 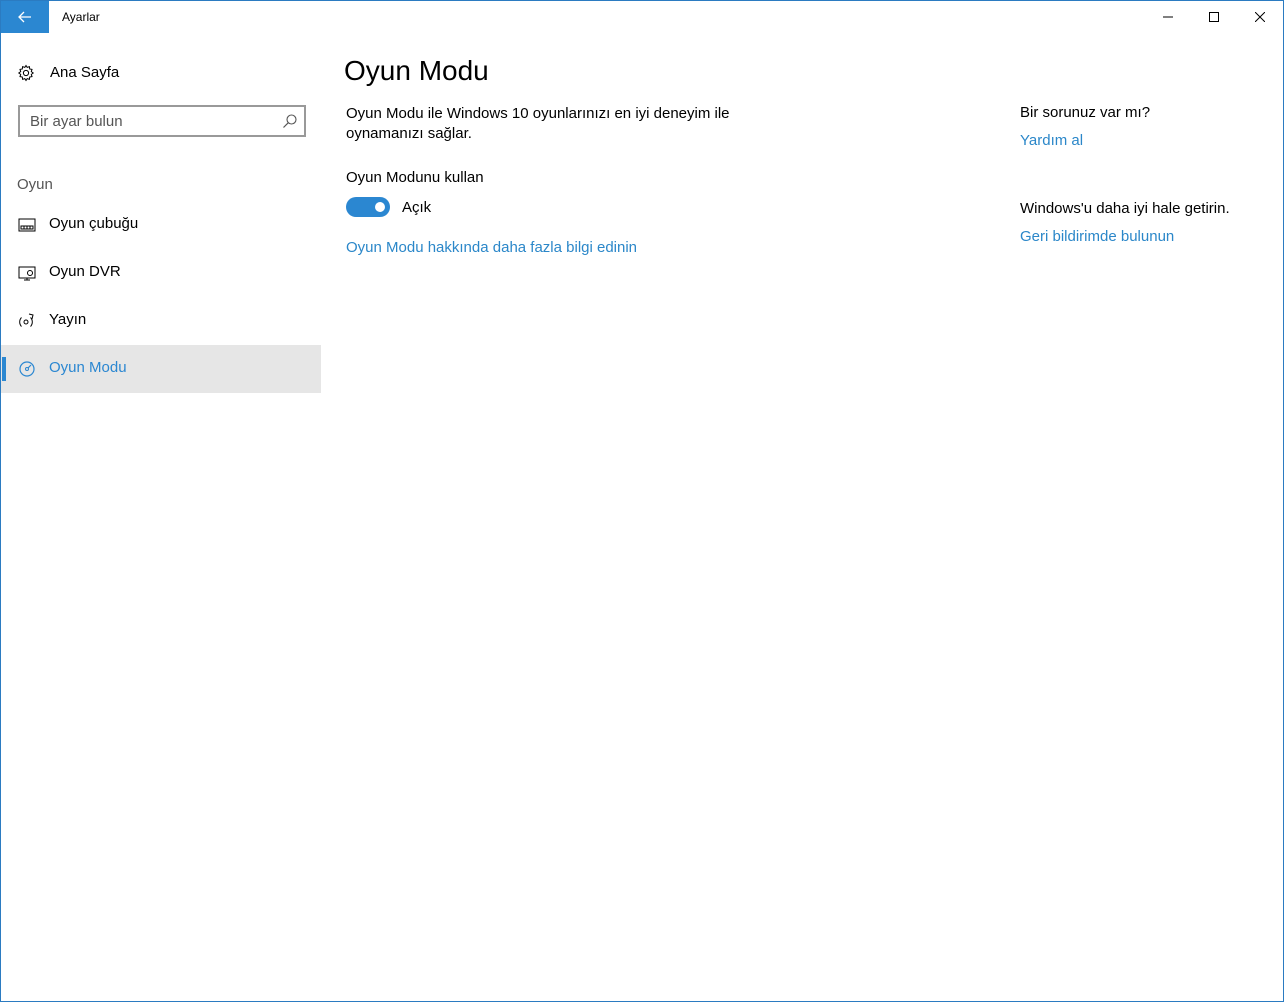 I want to click on sidebar-item-game-dvr: Oyun DVR, so click(x=161, y=273).